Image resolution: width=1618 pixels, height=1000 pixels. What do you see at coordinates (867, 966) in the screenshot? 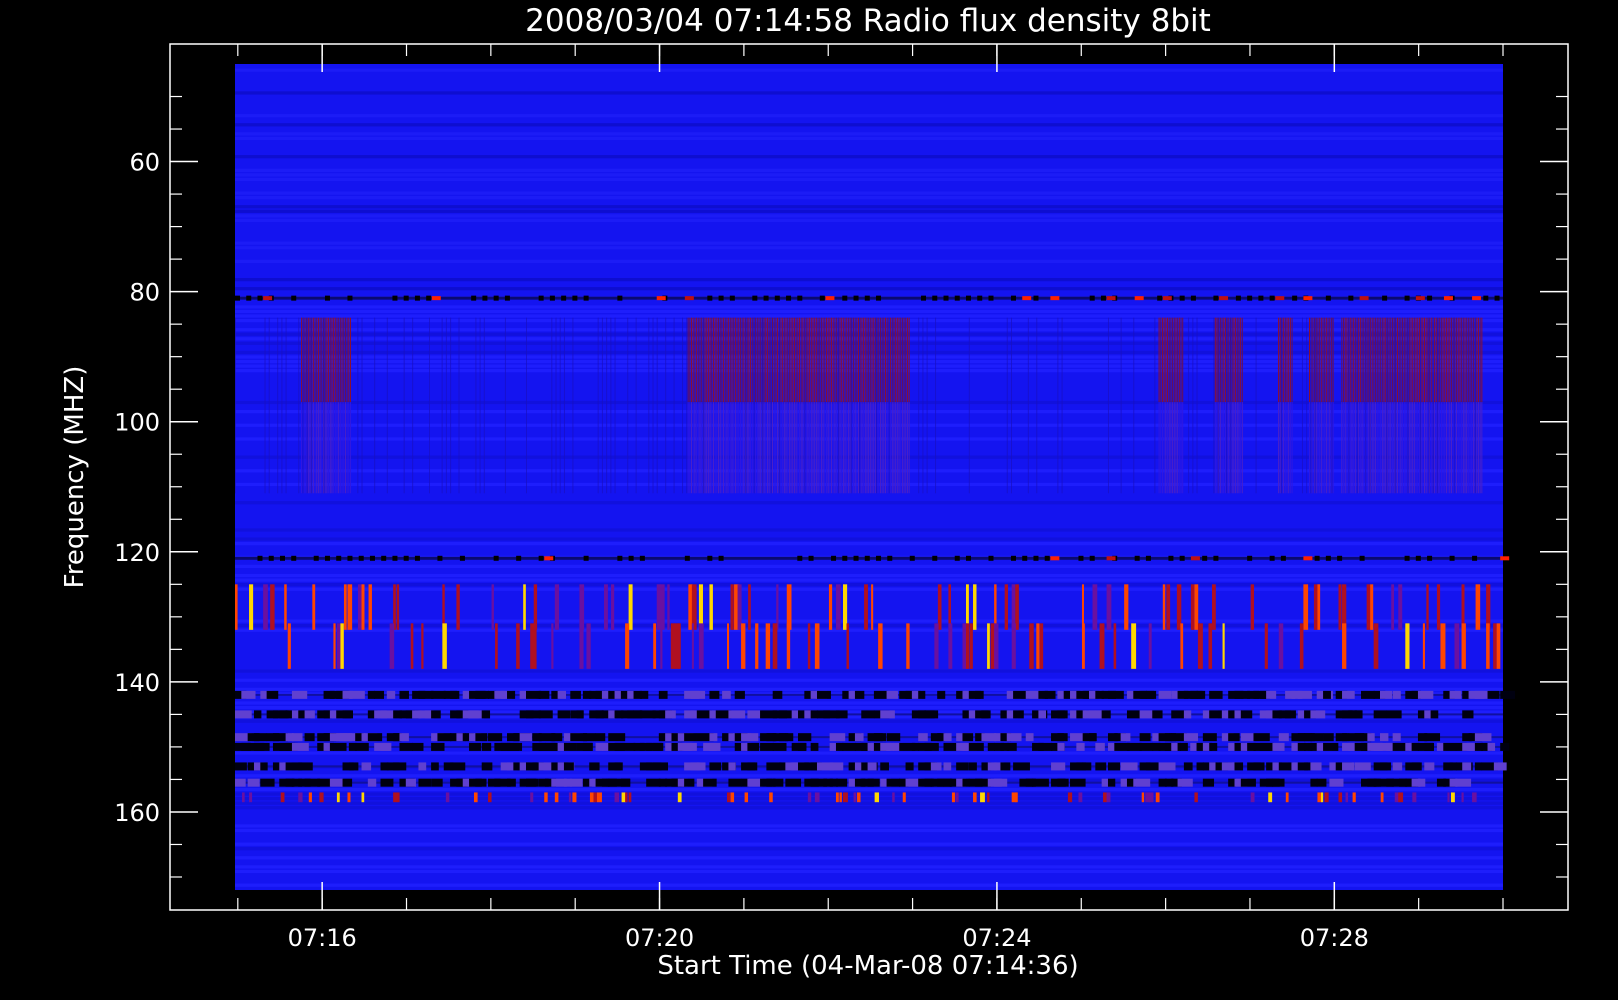
I see `x-axis-label: Start Time (04-Mar-08 07:14:36)` at bounding box center [867, 966].